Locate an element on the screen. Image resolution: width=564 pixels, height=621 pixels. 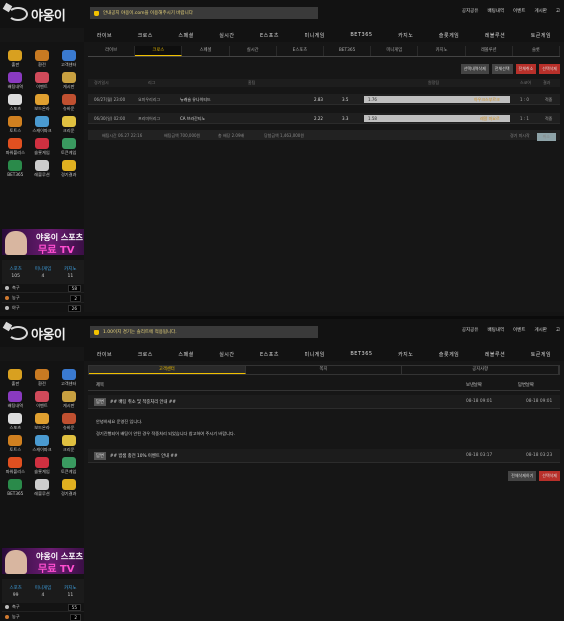
stat-casino: 카지노 11 is located at coordinates (70, 591).